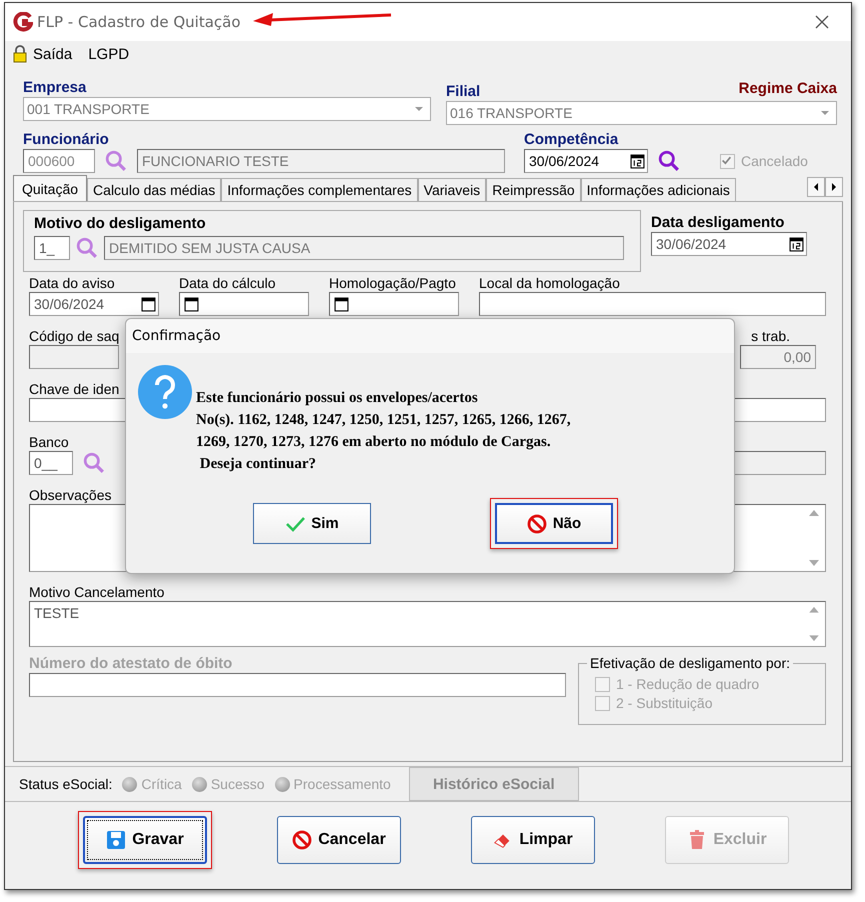 The image size is (865, 902). I want to click on tab: Quitação, so click(50, 188).